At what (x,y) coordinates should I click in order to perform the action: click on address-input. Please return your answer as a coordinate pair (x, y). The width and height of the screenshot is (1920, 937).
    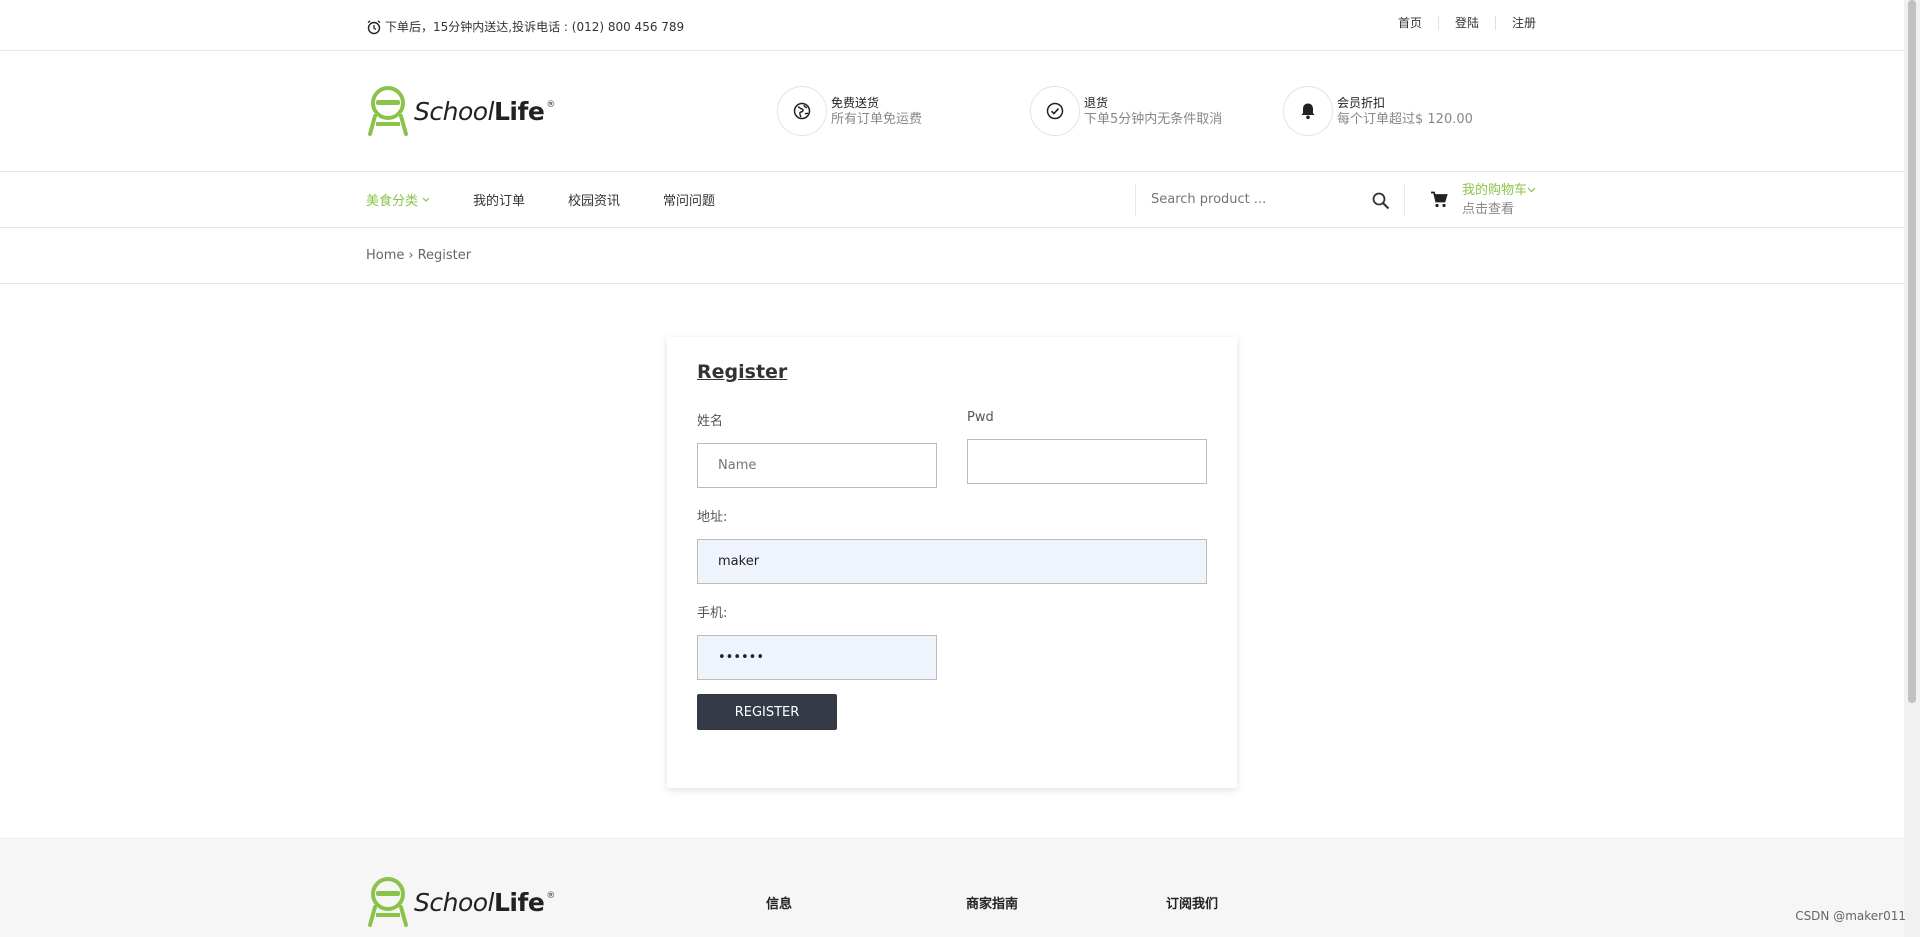
    Looking at the image, I should click on (952, 561).